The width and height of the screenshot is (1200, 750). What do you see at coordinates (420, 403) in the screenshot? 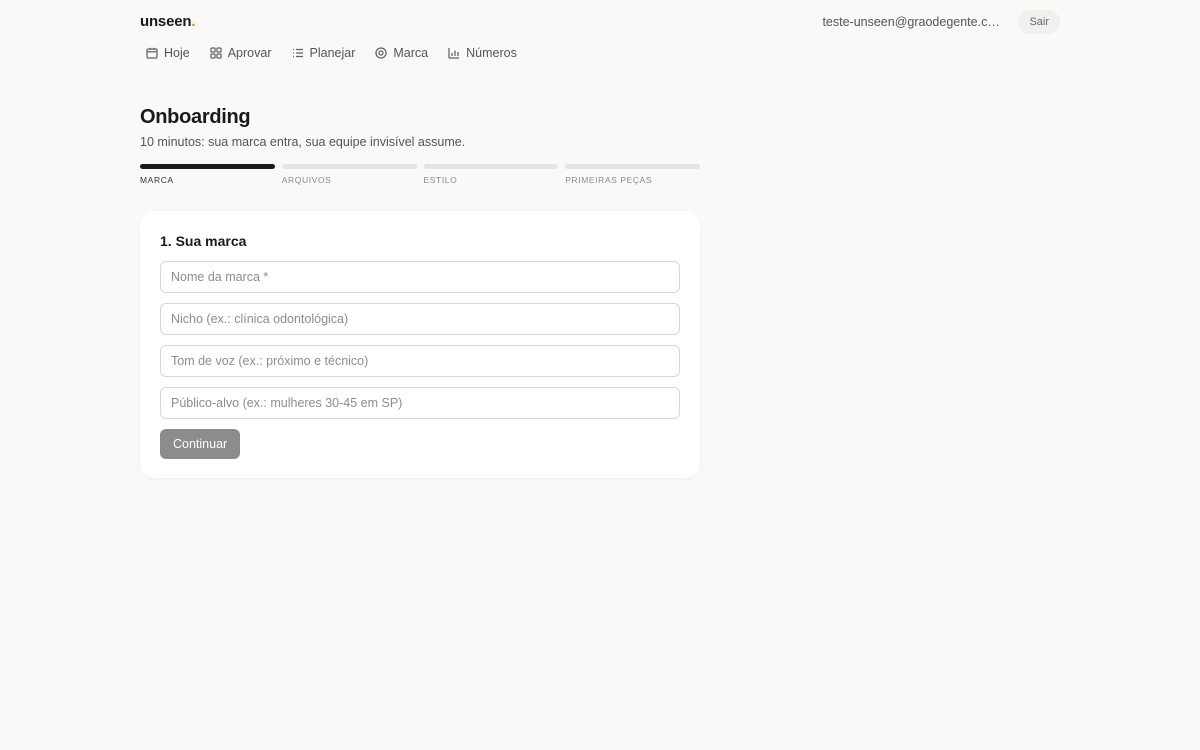
I see `target-audience-input` at bounding box center [420, 403].